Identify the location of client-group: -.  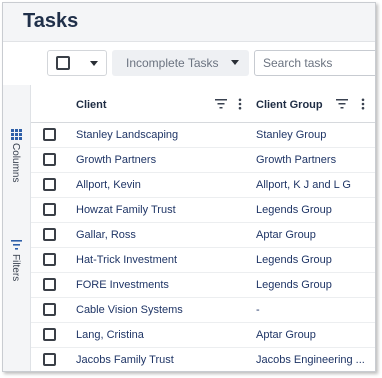
(258, 310).